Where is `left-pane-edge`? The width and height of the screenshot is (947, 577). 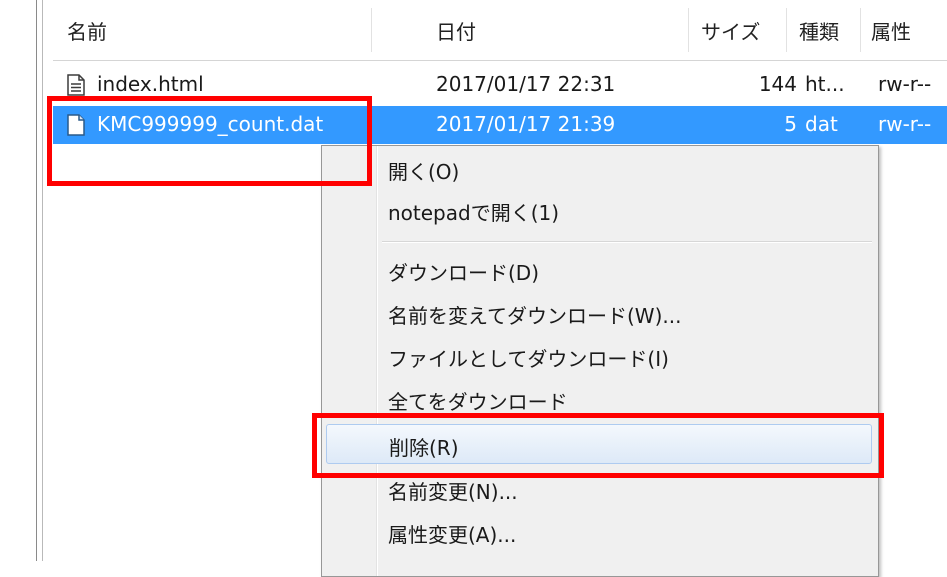 left-pane-edge is located at coordinates (18, 280).